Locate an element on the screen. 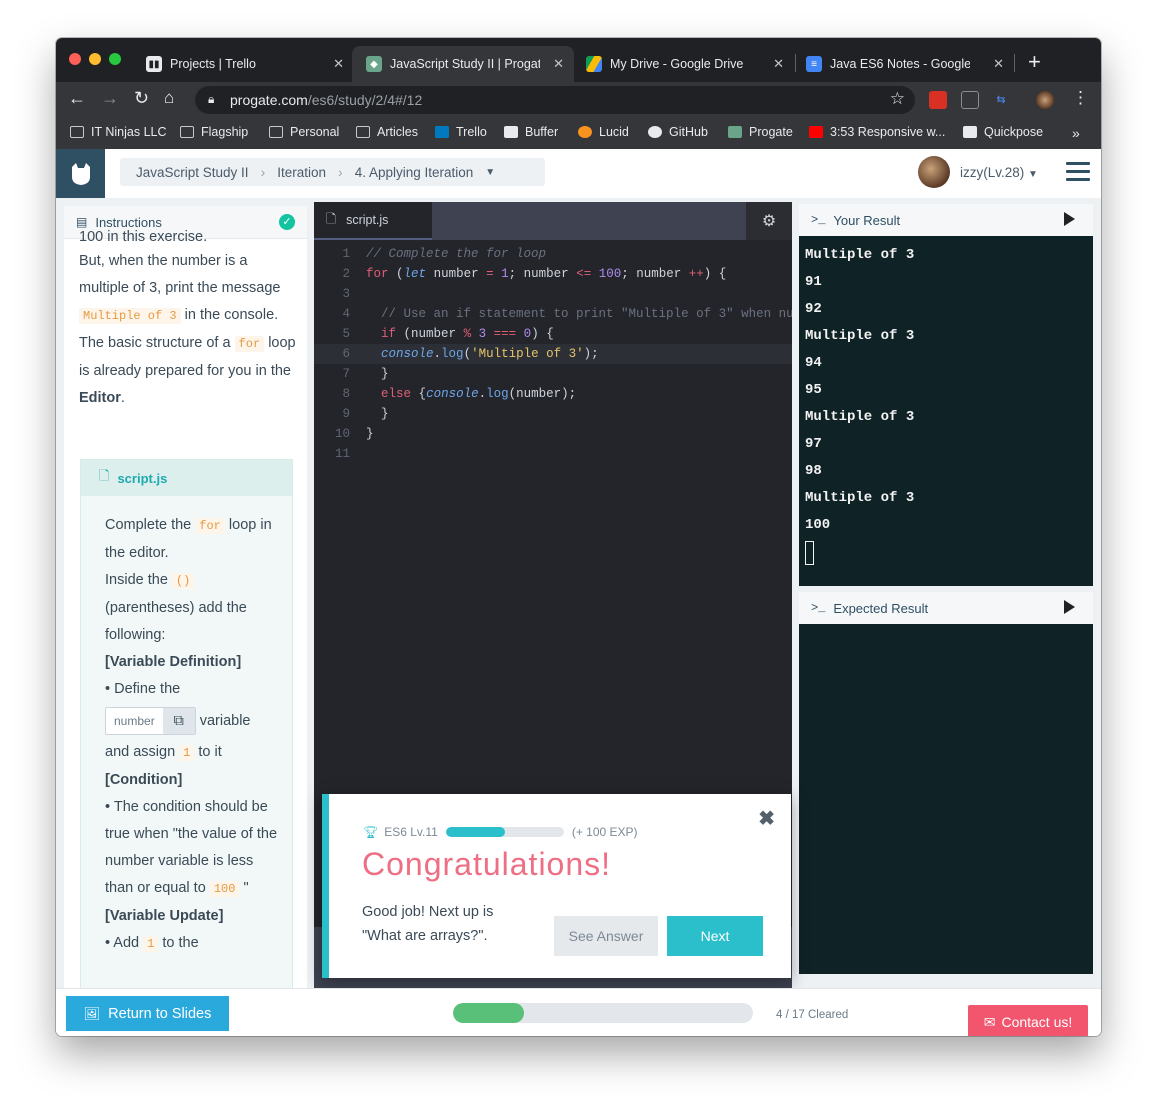  code-line: 8 else {console.log(number); is located at coordinates (553, 394).